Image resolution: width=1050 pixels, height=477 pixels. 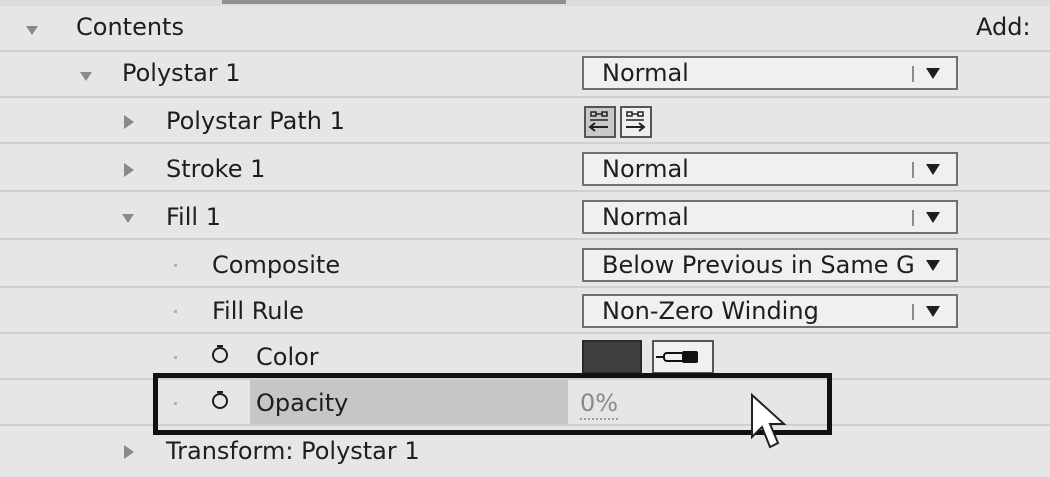 What do you see at coordinates (769, 421) in the screenshot?
I see `mouse-pointer-icon` at bounding box center [769, 421].